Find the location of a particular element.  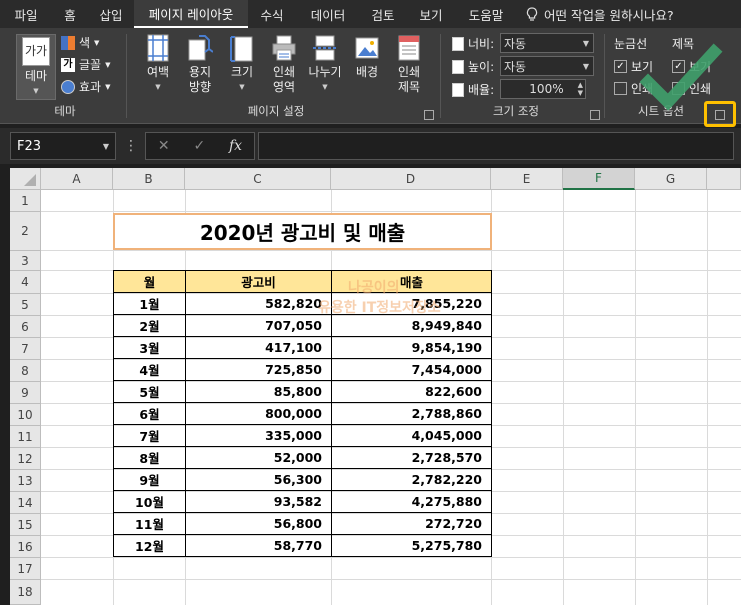

tab-file: 파일 is located at coordinates (26, 14).